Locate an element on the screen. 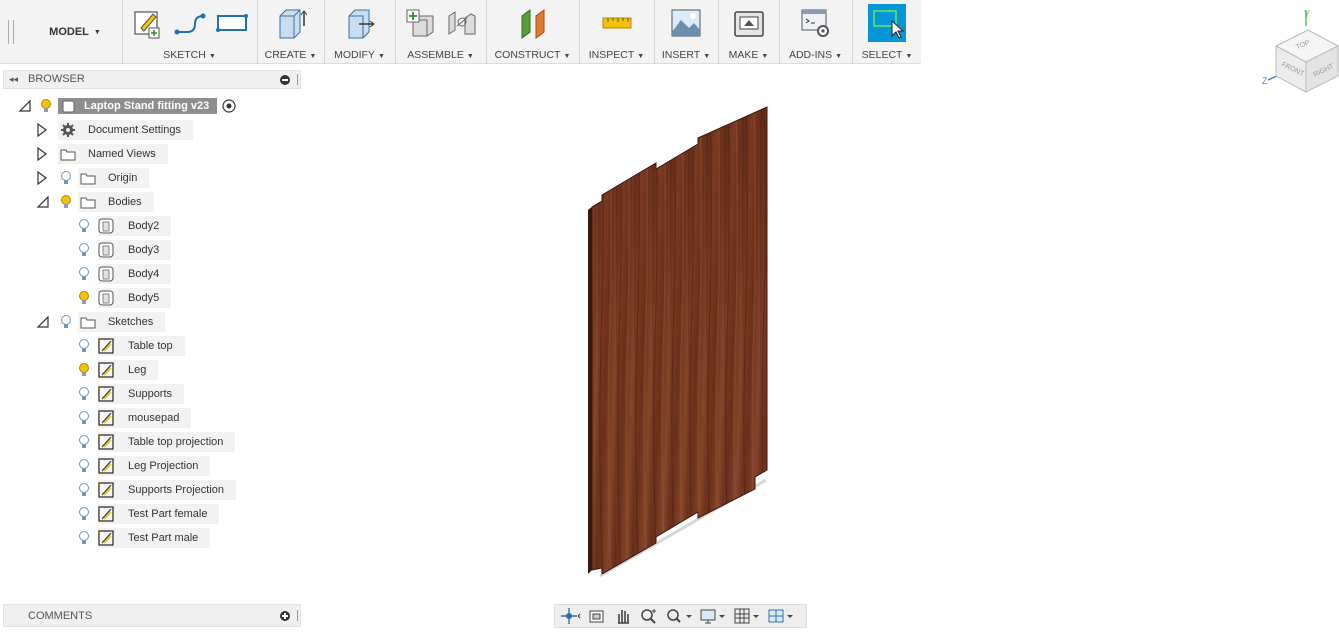 This screenshot has height=632, width=1339. body-chip: Body4 is located at coordinates (135, 274).